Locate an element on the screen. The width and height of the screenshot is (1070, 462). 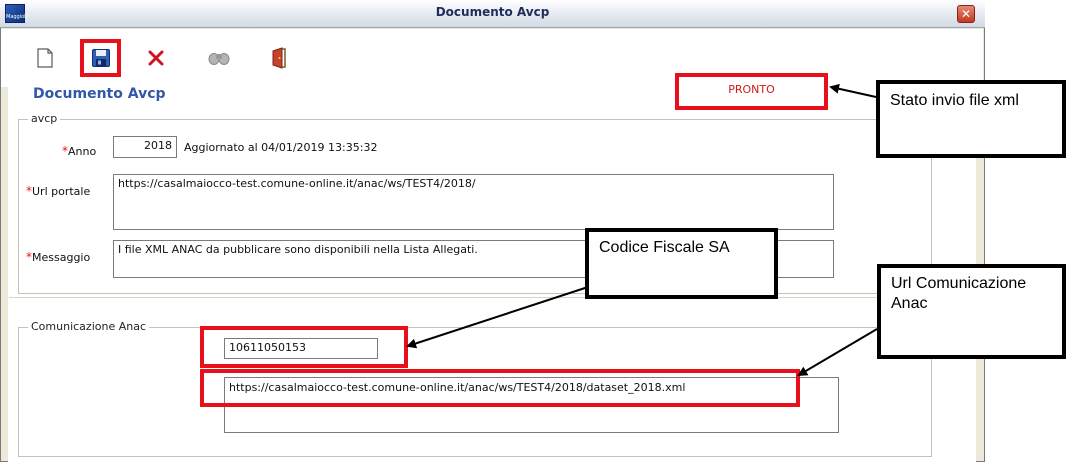
arrow-url is located at coordinates (837, 352).